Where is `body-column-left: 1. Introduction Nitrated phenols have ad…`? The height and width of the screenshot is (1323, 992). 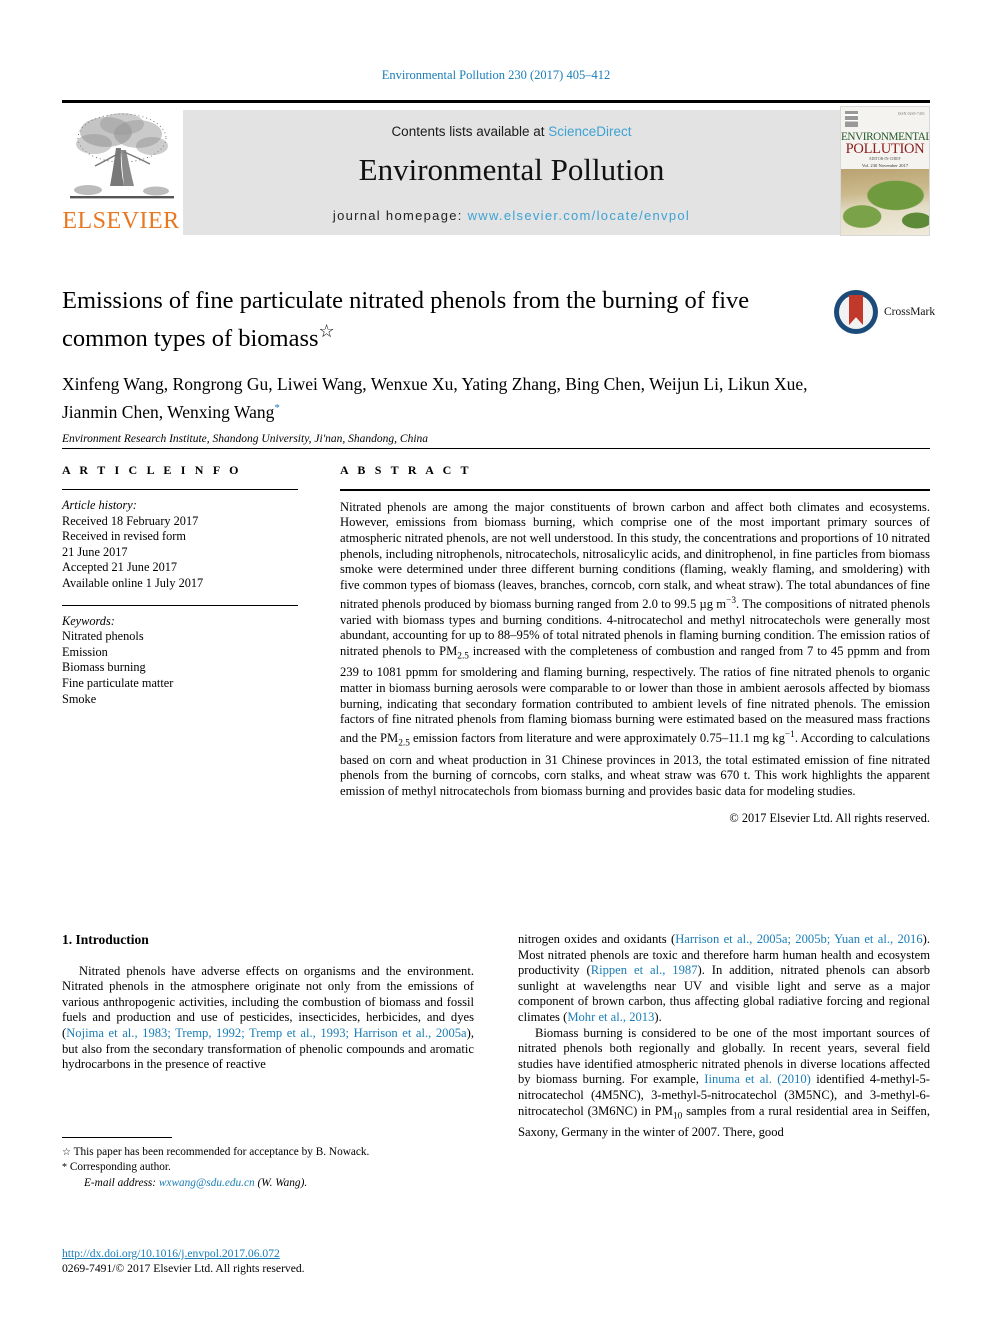 body-column-left: 1. Introduction Nitrated phenols have ad… is located at coordinates (268, 1002).